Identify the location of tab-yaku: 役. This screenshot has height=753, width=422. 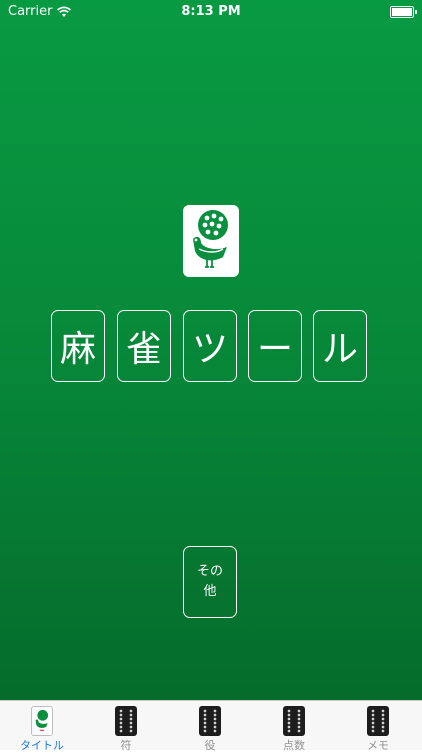
(210, 726).